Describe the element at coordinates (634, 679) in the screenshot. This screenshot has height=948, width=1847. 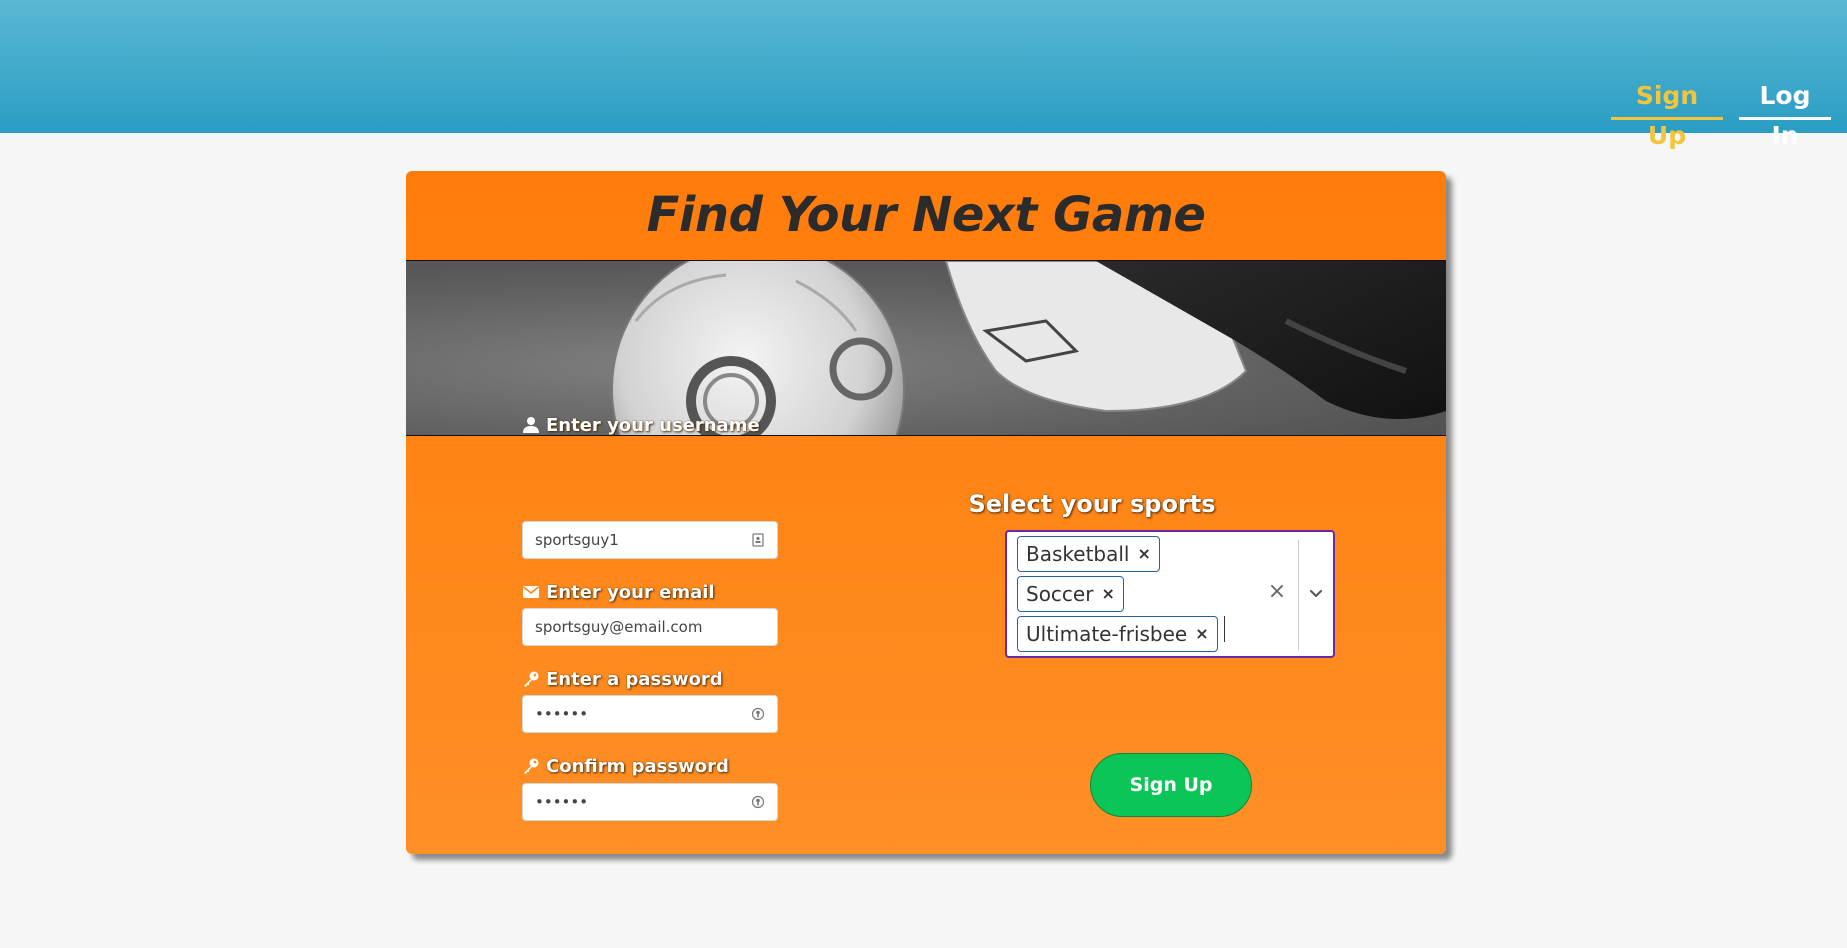
I see `password-label-text: Enter a password` at that location.